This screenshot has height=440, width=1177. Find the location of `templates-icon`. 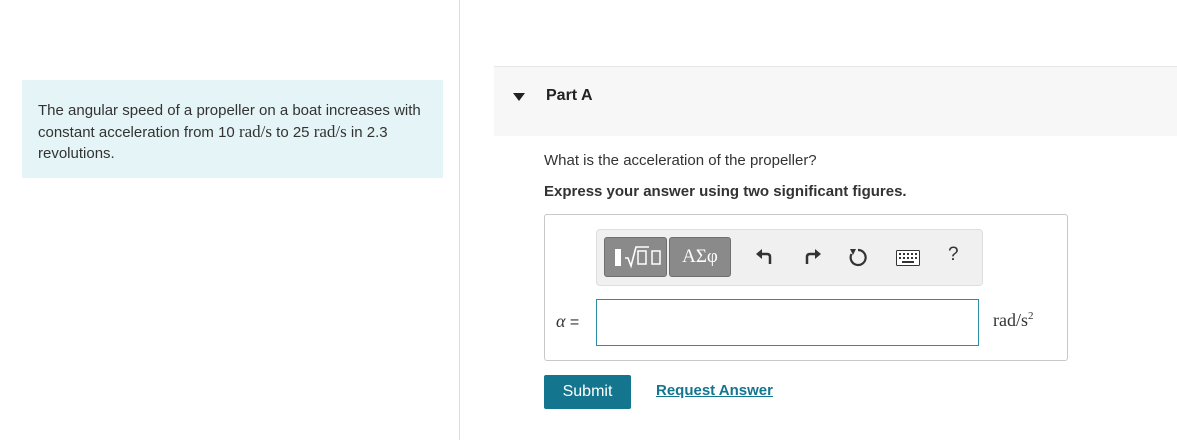

templates-icon is located at coordinates (638, 257).